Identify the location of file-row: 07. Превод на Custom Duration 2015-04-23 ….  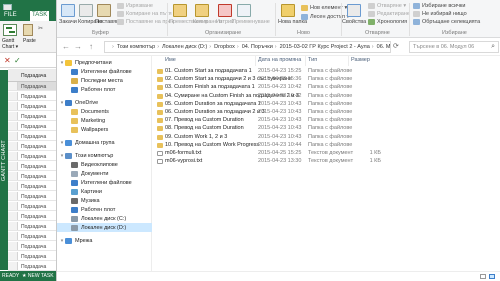
(326, 120).